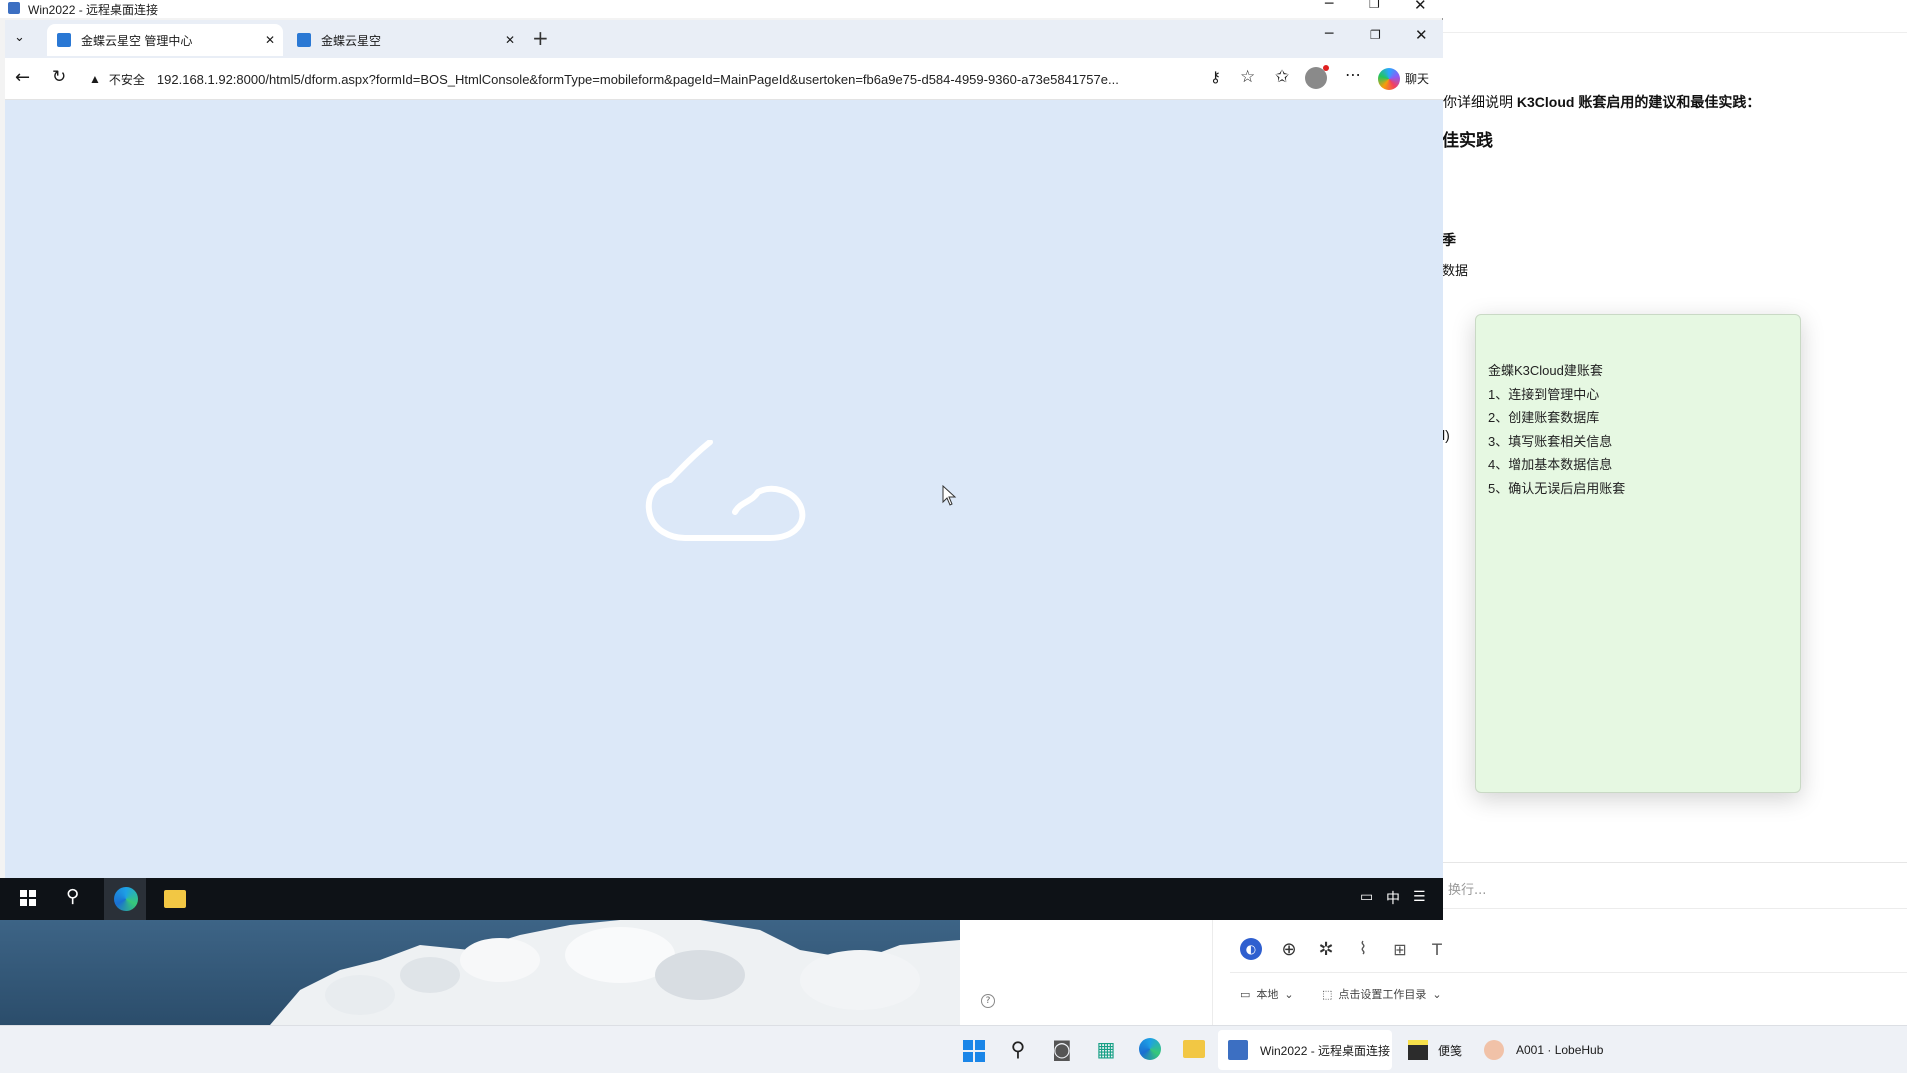  Describe the element at coordinates (1363, 949) in the screenshot. I see `attach-icon: ⌇` at that location.